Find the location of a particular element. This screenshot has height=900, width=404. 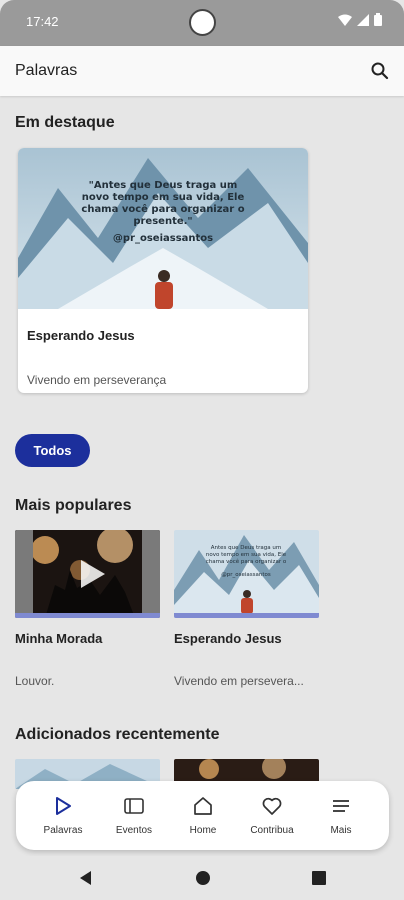

status-bar: 17:42 is located at coordinates (202, 23).